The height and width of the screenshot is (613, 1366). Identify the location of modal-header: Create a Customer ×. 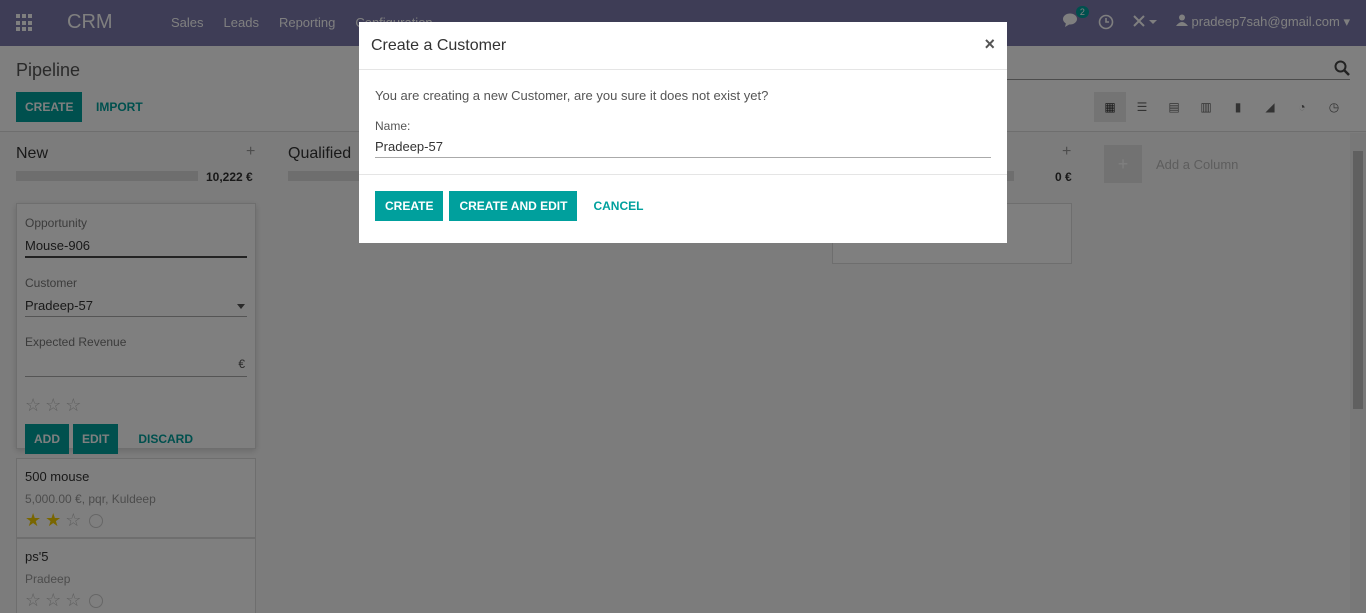
(683, 46).